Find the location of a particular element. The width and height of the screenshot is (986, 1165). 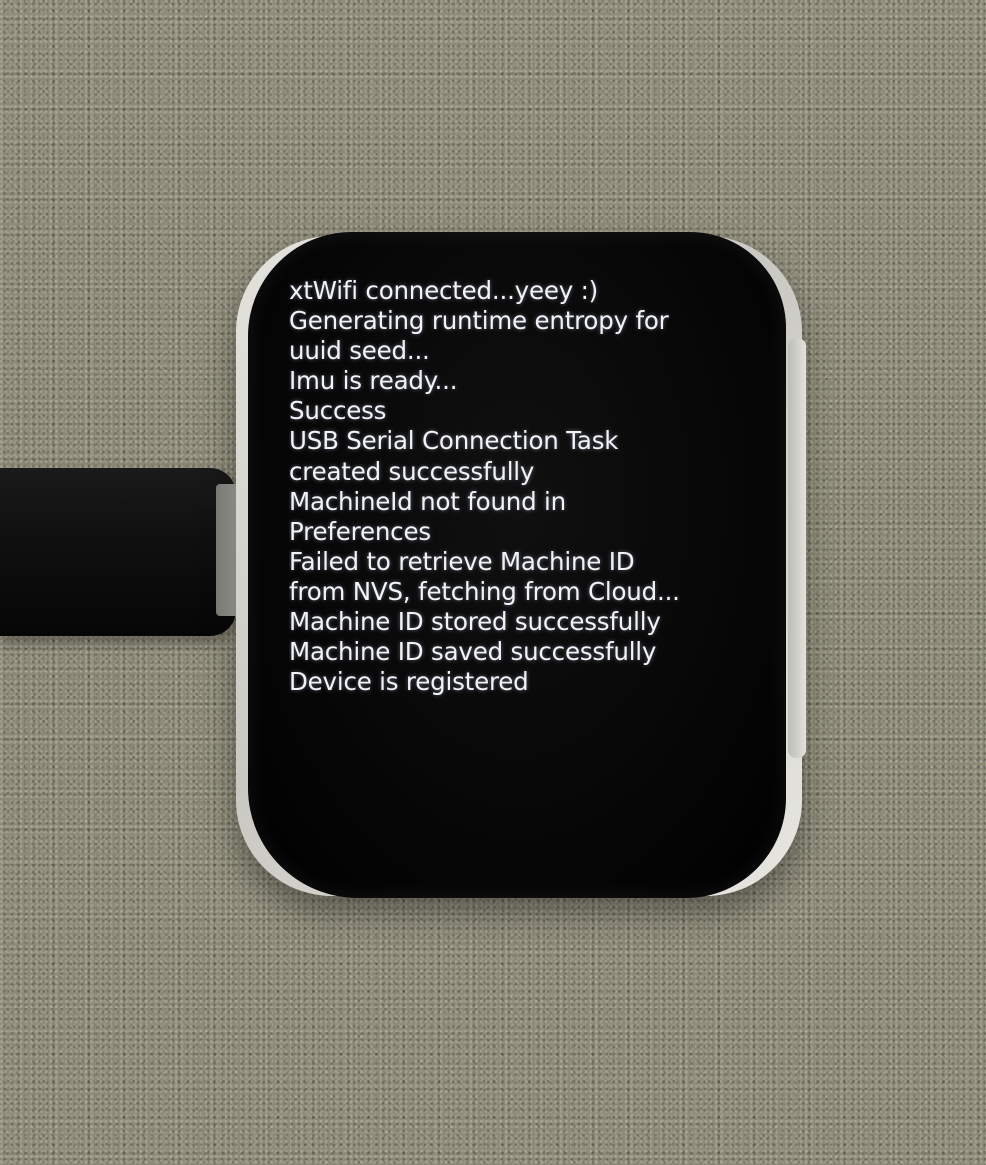

log-line-id-saved: Machine ID saved successfully is located at coordinates (473, 652).